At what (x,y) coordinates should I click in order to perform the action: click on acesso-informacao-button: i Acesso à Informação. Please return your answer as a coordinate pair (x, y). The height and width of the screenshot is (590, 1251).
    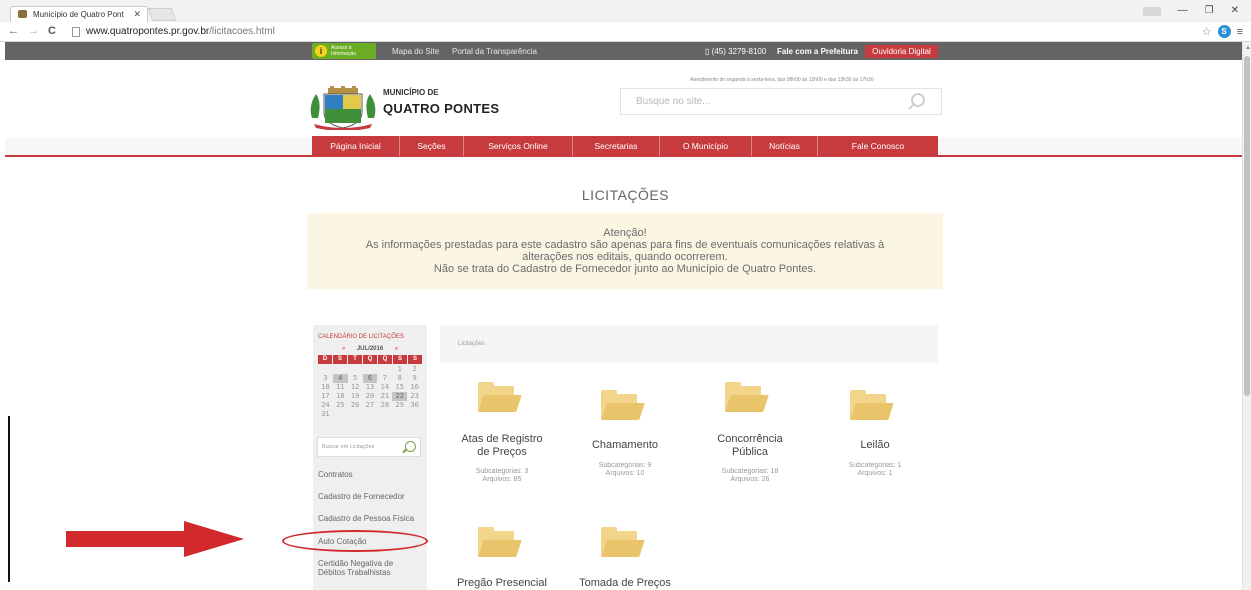
    Looking at the image, I should click on (344, 51).